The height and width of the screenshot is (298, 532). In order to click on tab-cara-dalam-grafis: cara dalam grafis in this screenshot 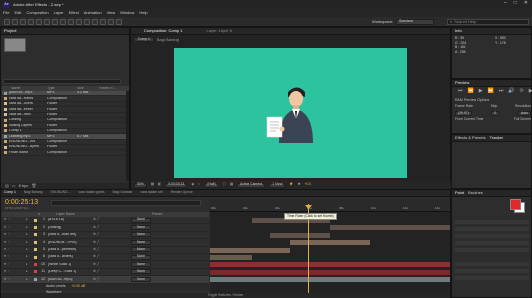, I will do `click(92, 192)`.